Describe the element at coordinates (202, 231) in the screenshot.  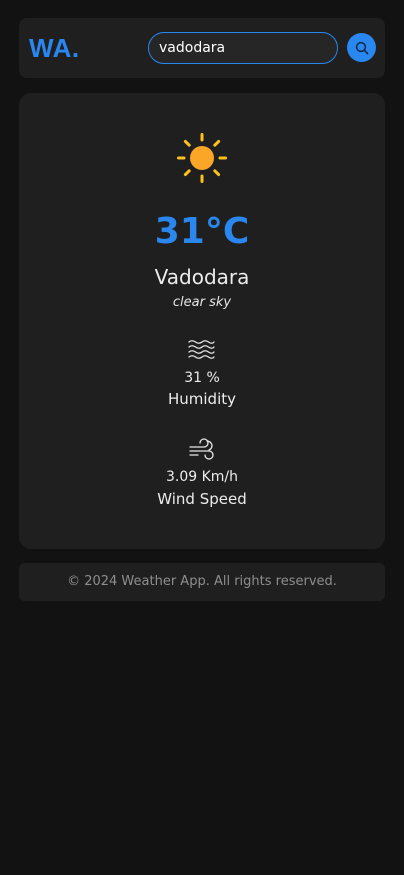
I see `temperature-value: 31°C` at that location.